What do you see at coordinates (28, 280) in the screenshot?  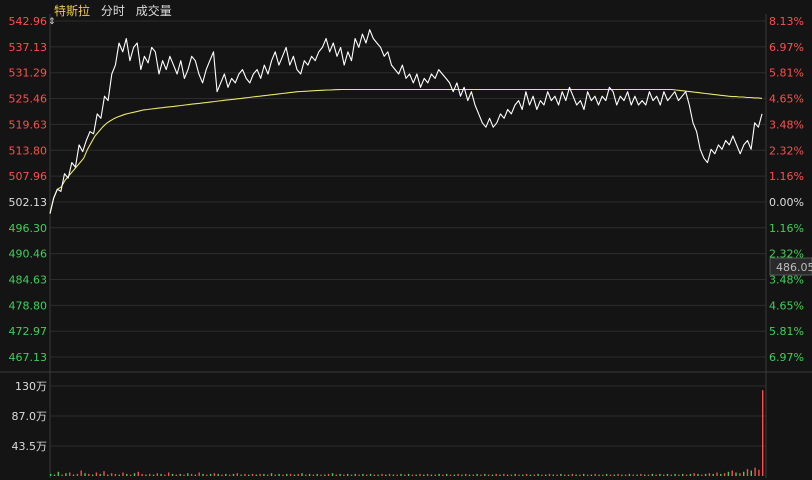 I see `price-tick-label: 484.63` at bounding box center [28, 280].